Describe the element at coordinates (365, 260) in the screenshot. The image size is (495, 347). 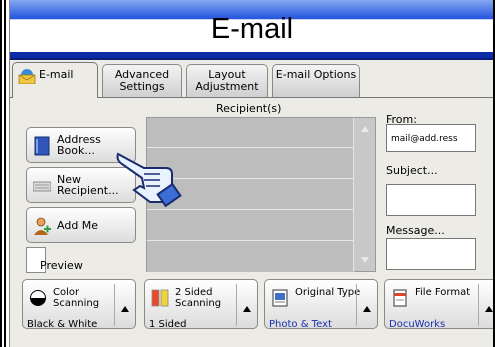
I see `scroll-down-icon` at that location.